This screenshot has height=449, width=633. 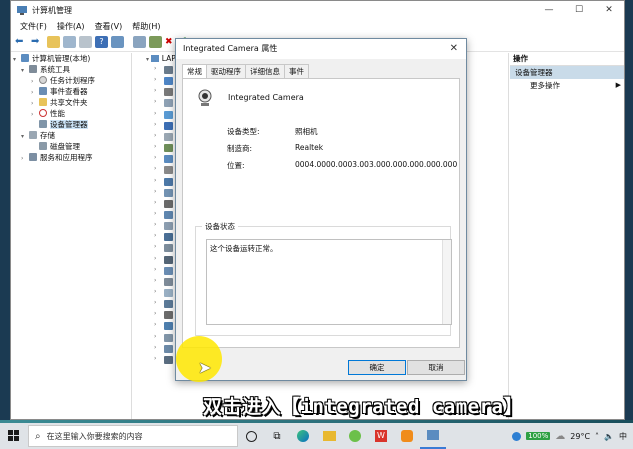 What do you see at coordinates (101, 42) in the screenshot?
I see `help-icon: ?` at bounding box center [101, 42].